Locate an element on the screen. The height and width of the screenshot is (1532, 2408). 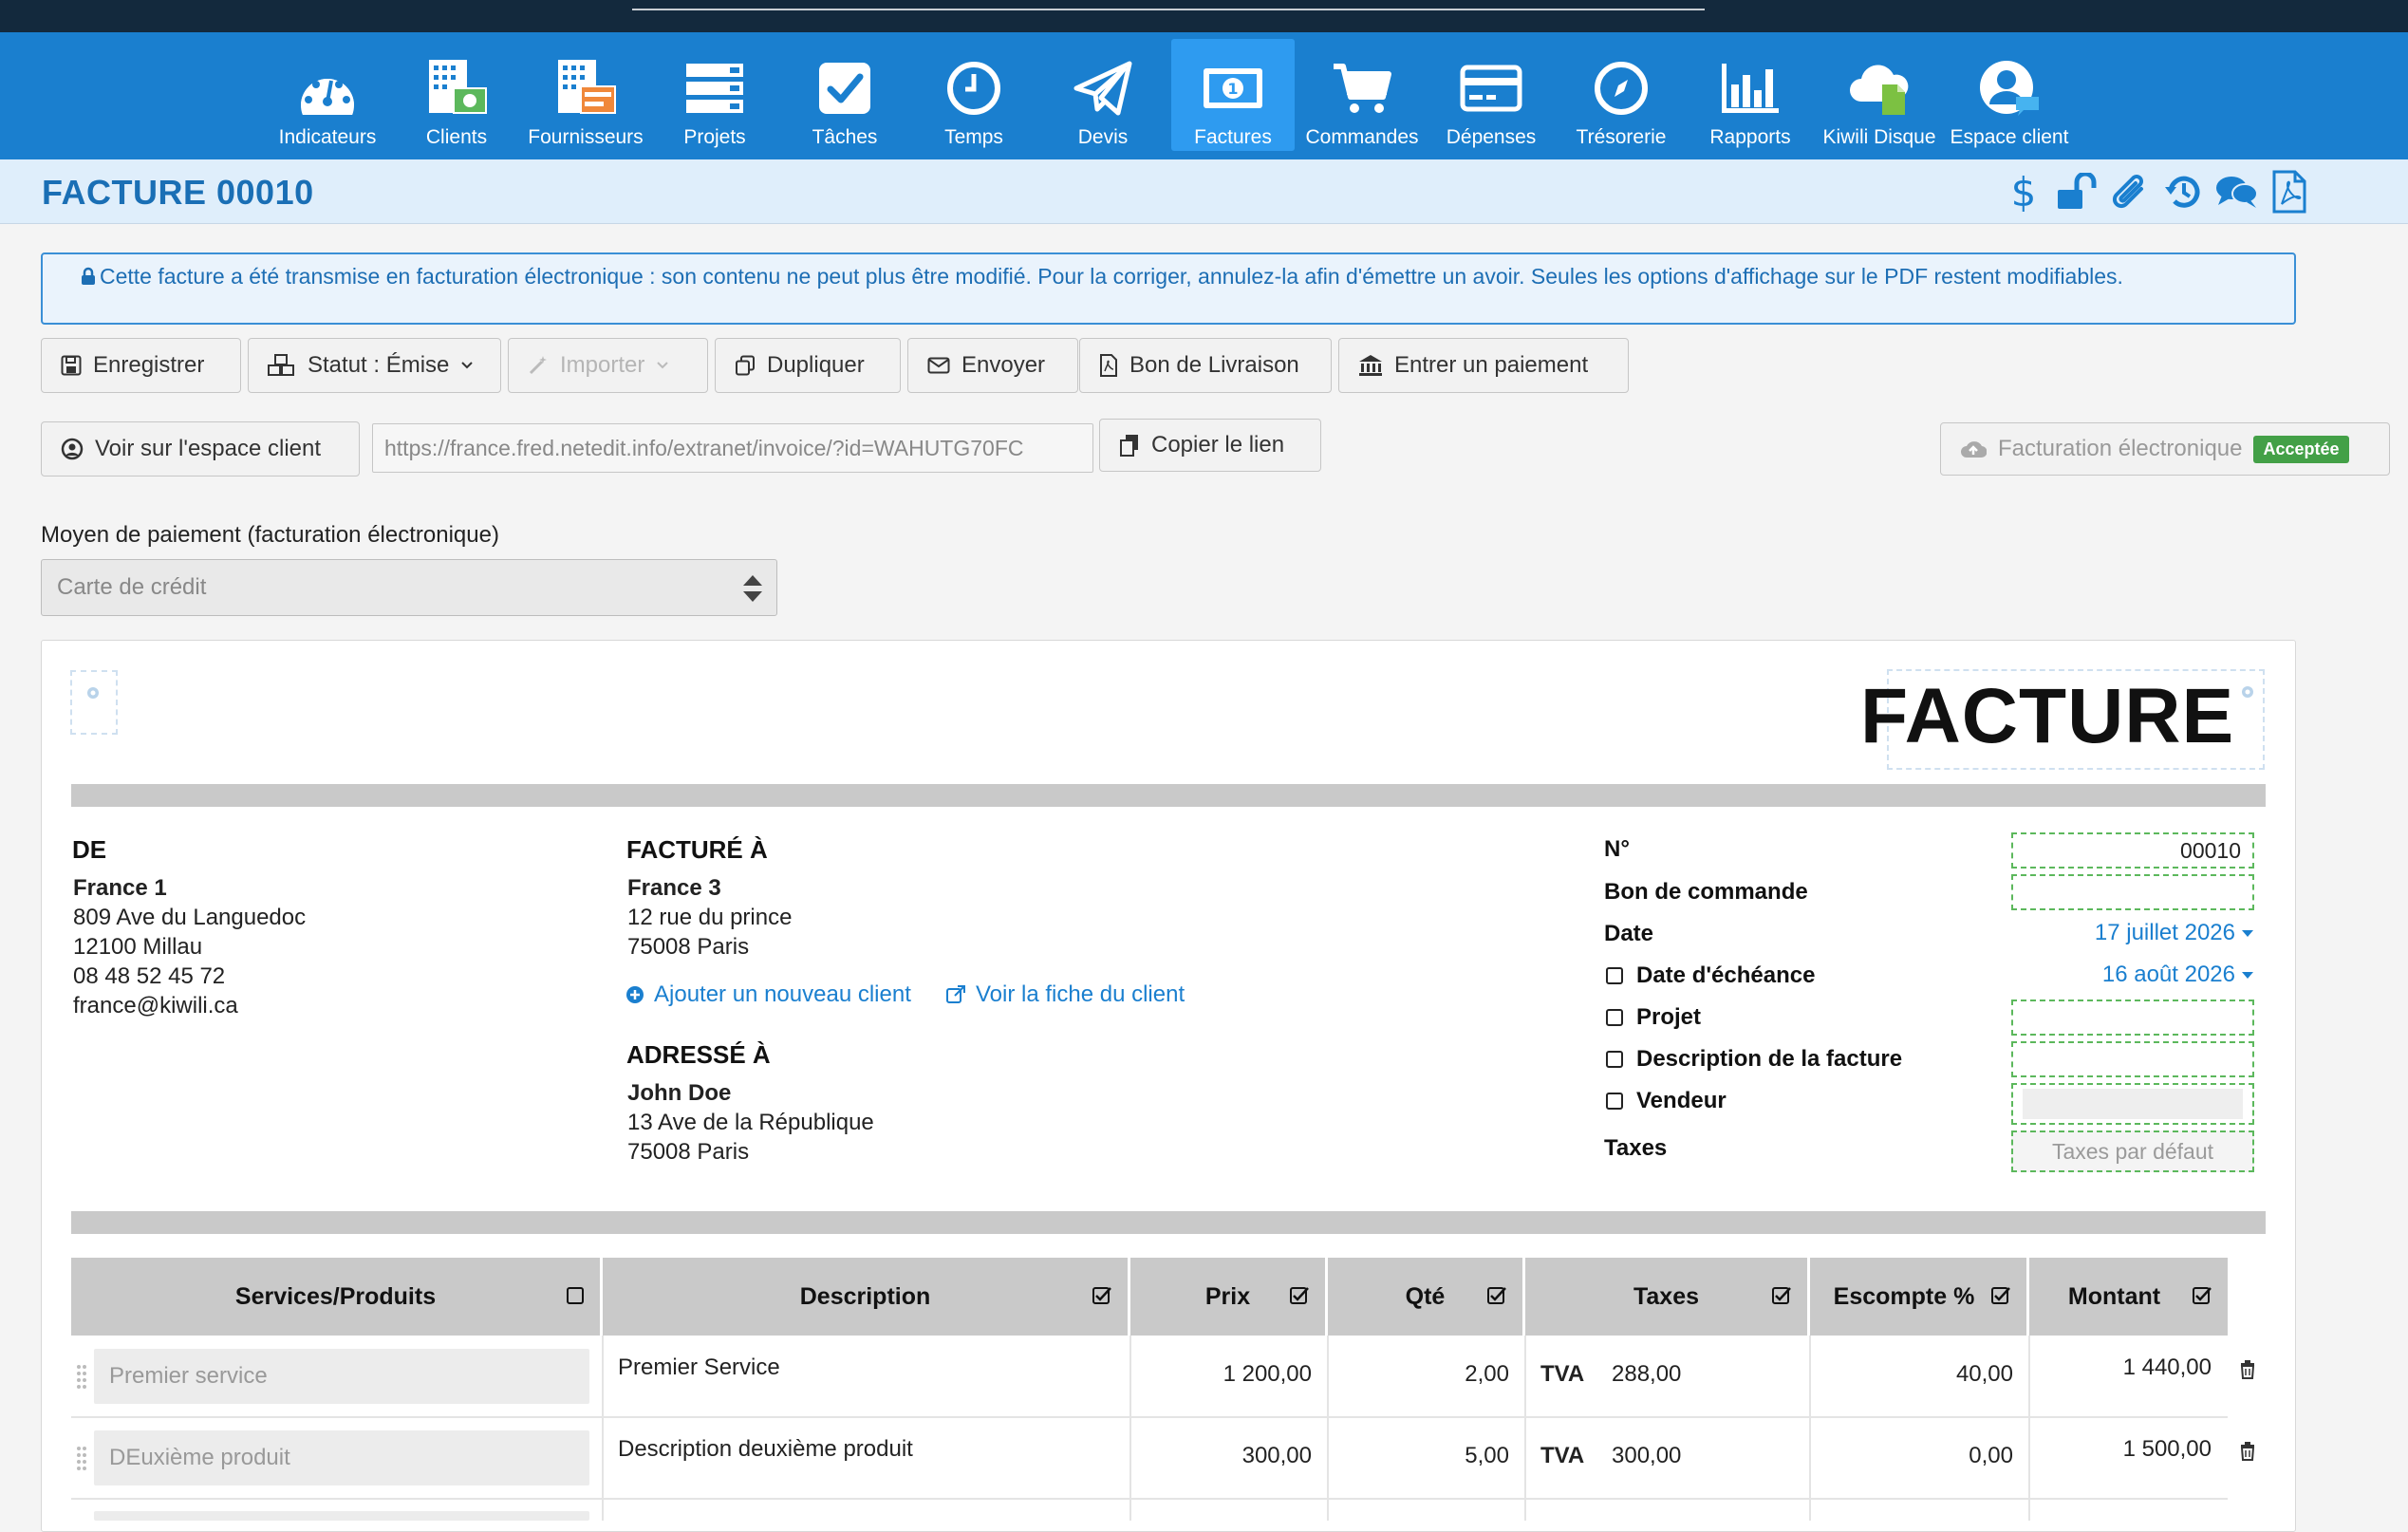
status-dropdown: Statut : Émise is located at coordinates (374, 365).